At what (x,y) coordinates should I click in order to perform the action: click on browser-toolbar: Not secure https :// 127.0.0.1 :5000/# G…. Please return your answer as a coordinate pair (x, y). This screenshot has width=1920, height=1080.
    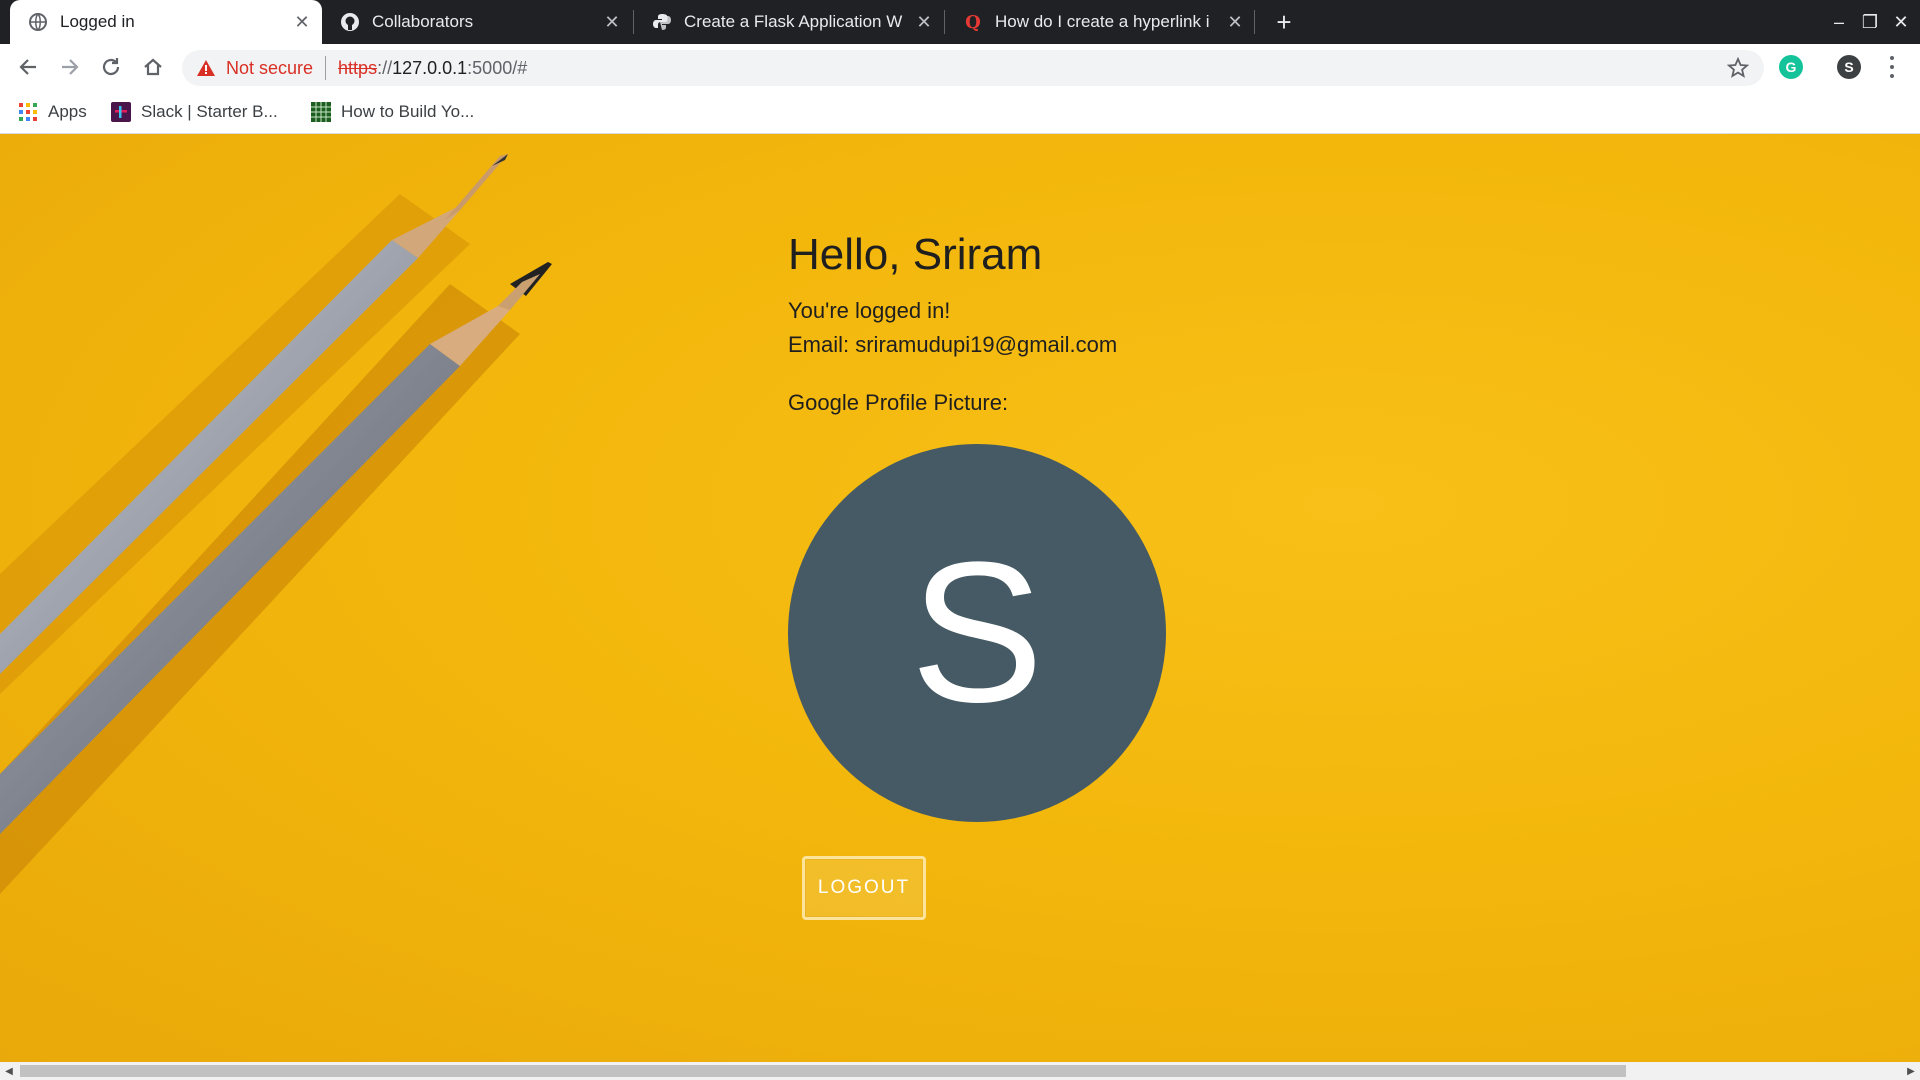
    Looking at the image, I should click on (960, 67).